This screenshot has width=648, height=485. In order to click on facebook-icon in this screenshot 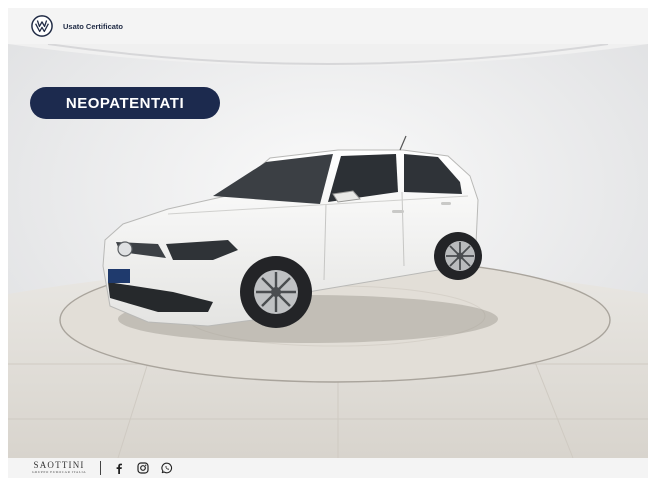, I will do `click(119, 468)`.